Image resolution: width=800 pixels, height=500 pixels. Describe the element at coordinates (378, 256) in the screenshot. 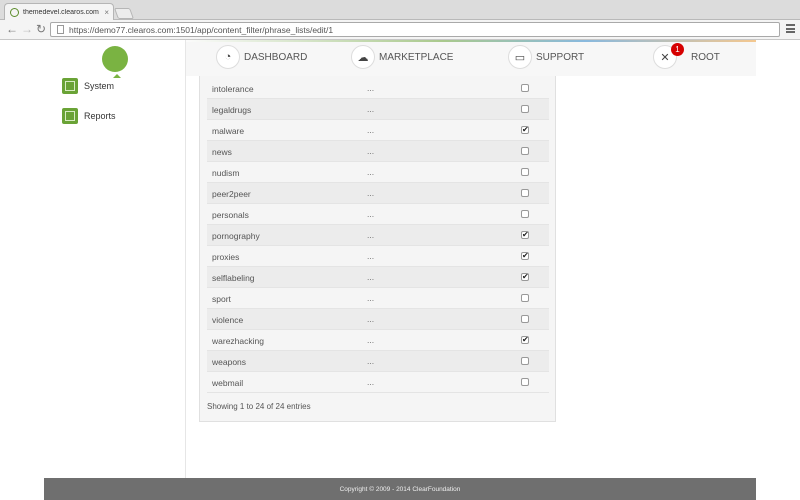

I see `table-row: proxies... ✔` at that location.